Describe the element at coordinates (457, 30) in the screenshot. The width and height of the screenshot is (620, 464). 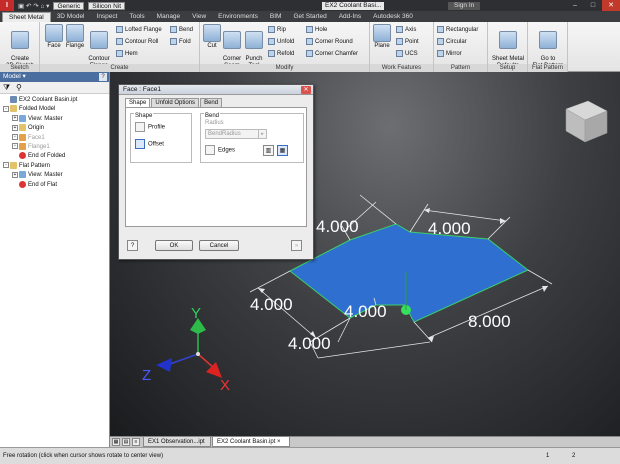
I see `rectangular-pattern-button: Rectangular` at that location.